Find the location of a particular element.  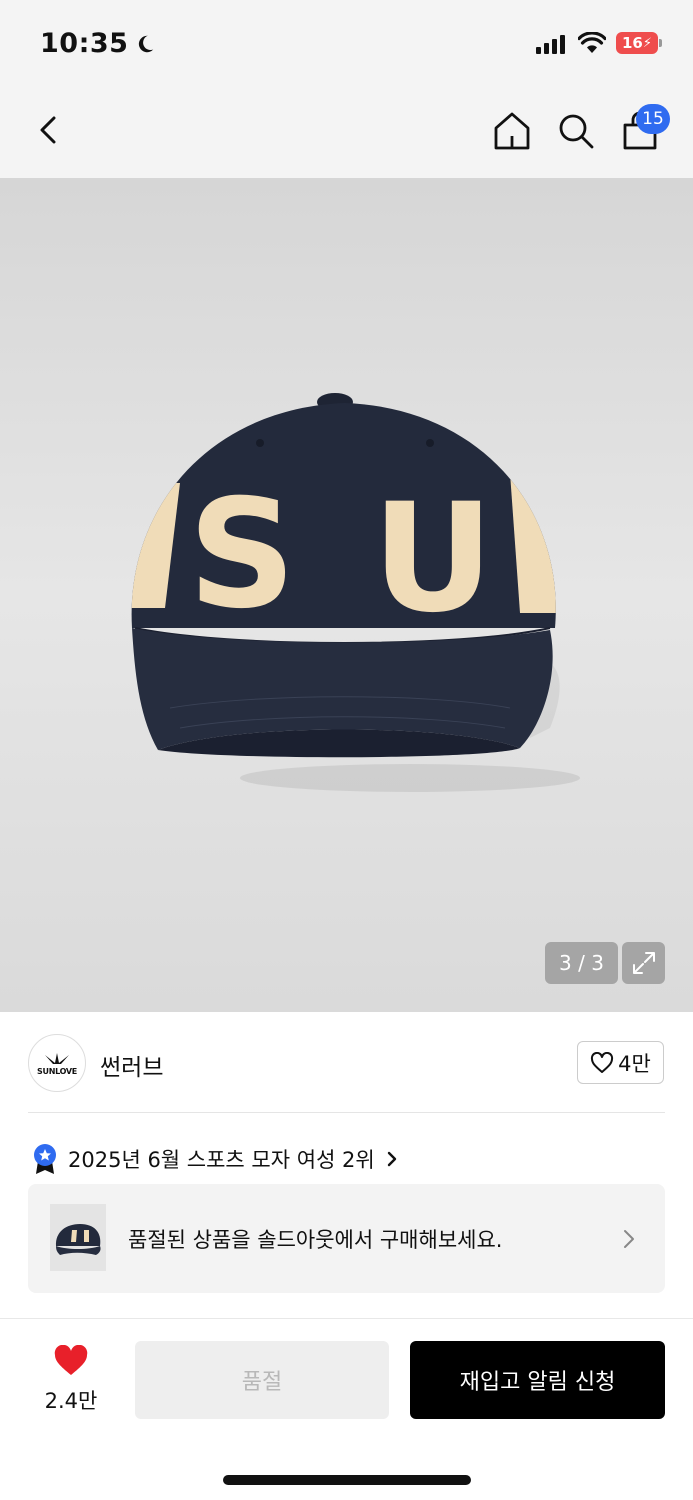

status-time: 10:35 is located at coordinates (98, 43).